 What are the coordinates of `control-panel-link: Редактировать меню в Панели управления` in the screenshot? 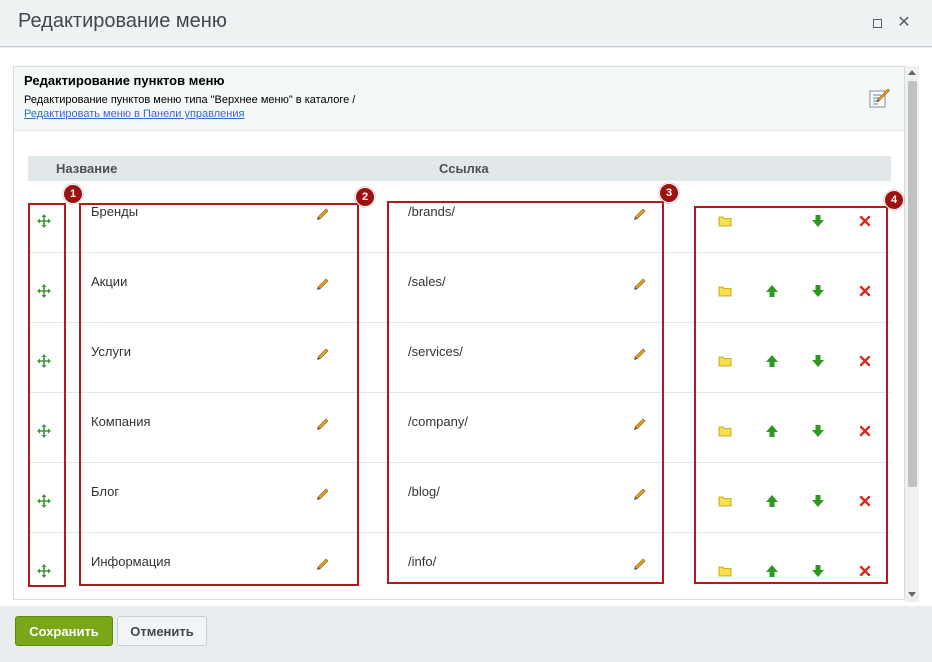 It's located at (134, 114).